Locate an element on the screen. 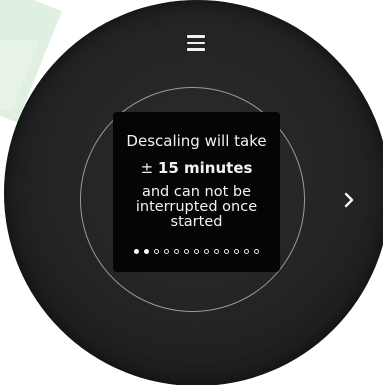 The width and height of the screenshot is (383, 385). interruption-warning: and can not be interrupted once started is located at coordinates (196, 207).